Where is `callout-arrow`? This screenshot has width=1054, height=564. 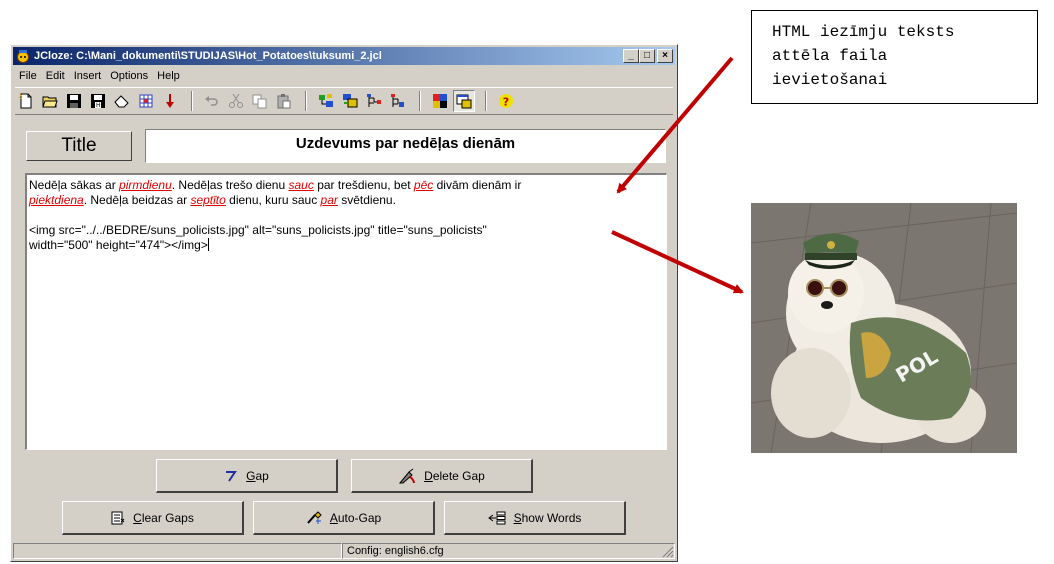 callout-arrow is located at coordinates (675, 125).